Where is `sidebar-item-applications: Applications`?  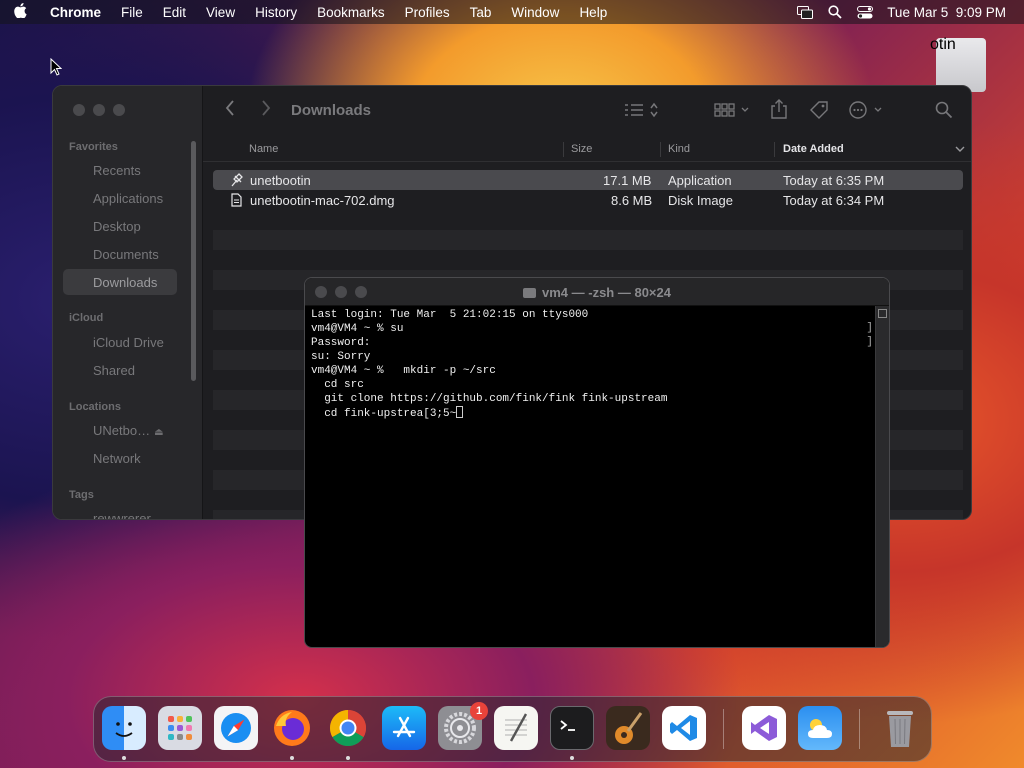
sidebar-item-applications: Applications is located at coordinates (128, 198).